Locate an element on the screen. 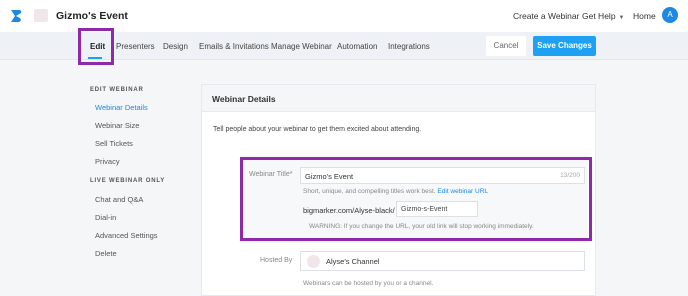  tab-automation: Automation is located at coordinates (357, 46).